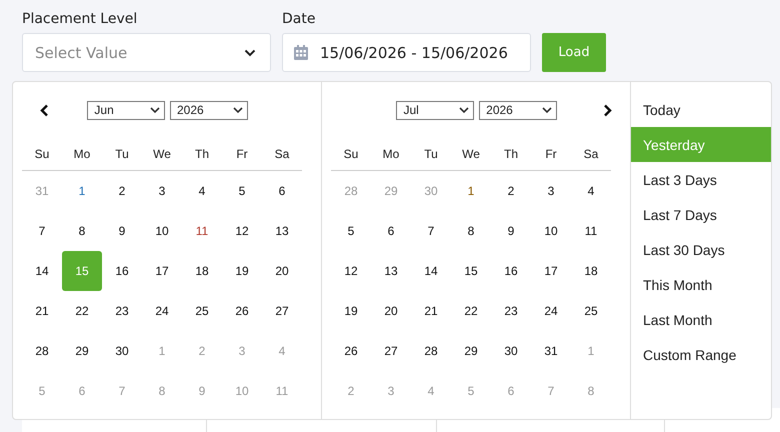 Image resolution: width=780 pixels, height=432 pixels. What do you see at coordinates (301, 52) in the screenshot?
I see `calendar-icon` at bounding box center [301, 52].